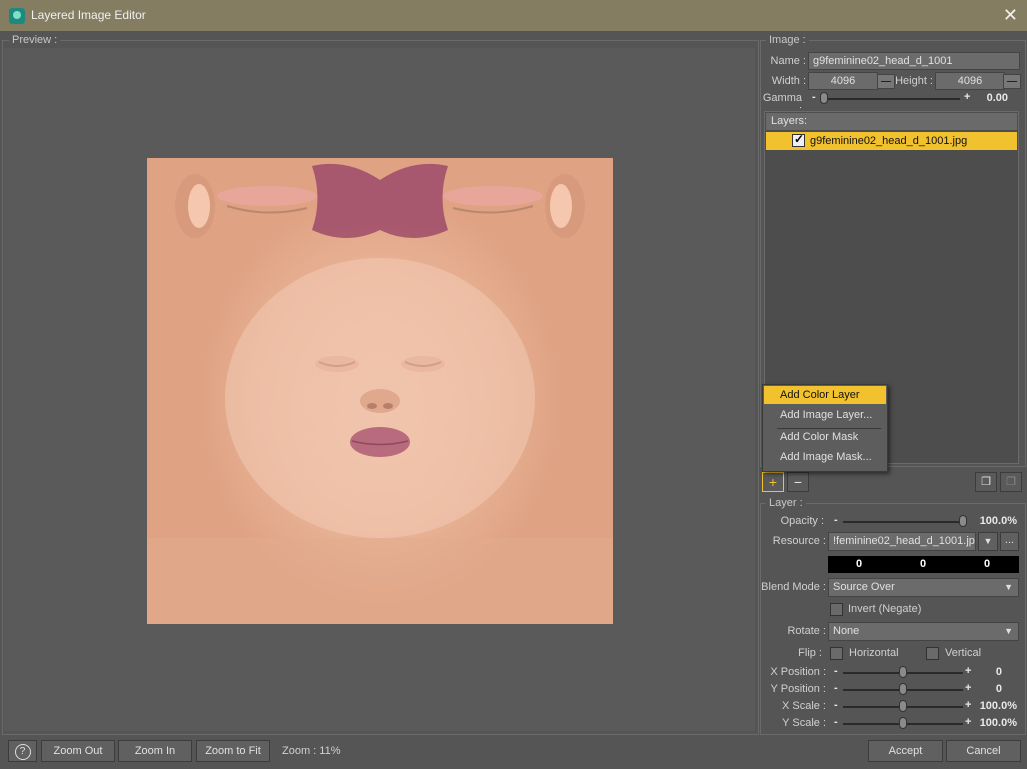 The width and height of the screenshot is (1027, 769). I want to click on flip-vertical-label: Vertical, so click(963, 653).